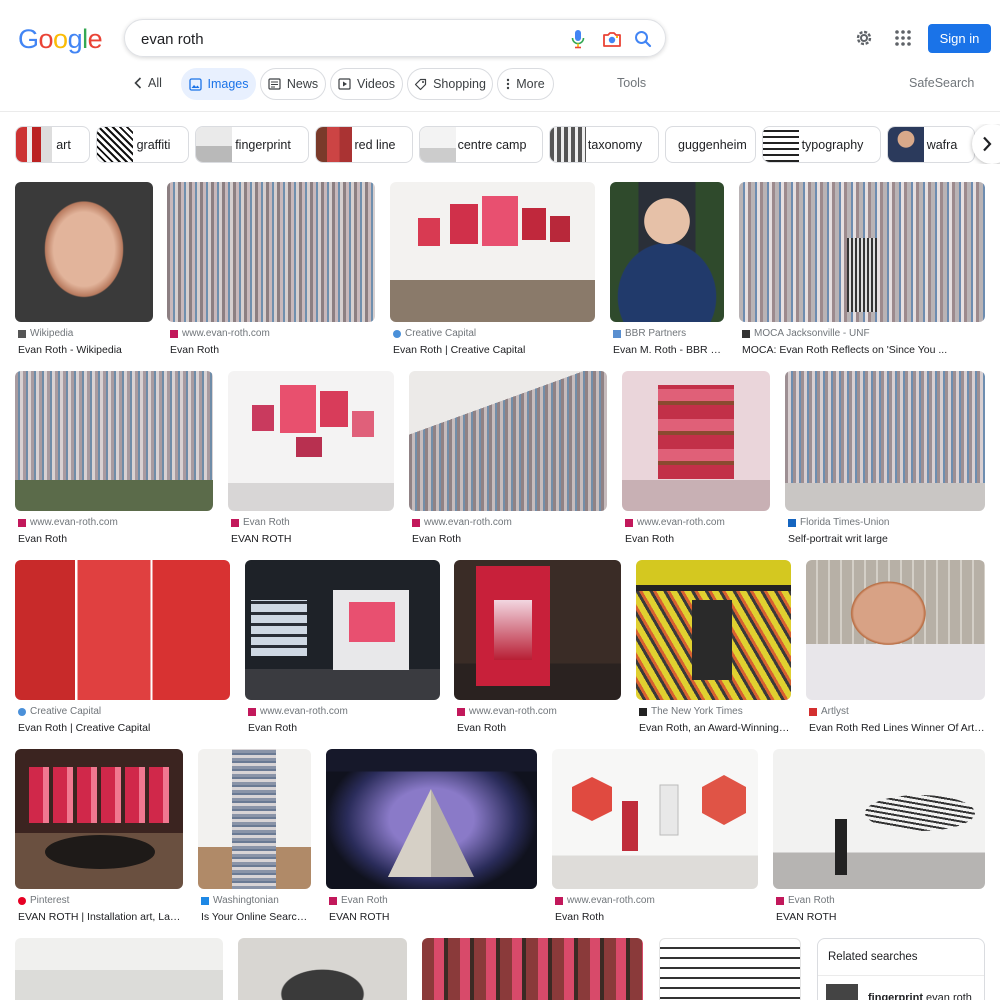 The image size is (1000, 1000). I want to click on related-search-bold: fingerprint, so click(895, 996).